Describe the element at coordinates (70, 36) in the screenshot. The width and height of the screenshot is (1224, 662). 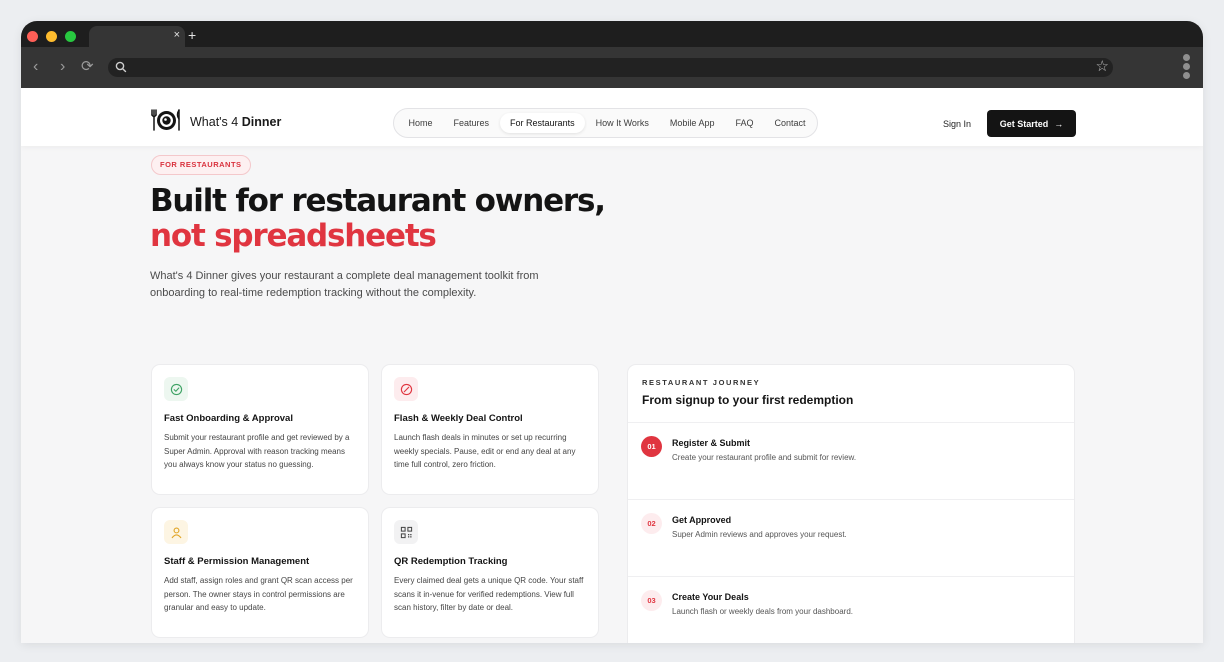
I see `maximize-window-button` at that location.